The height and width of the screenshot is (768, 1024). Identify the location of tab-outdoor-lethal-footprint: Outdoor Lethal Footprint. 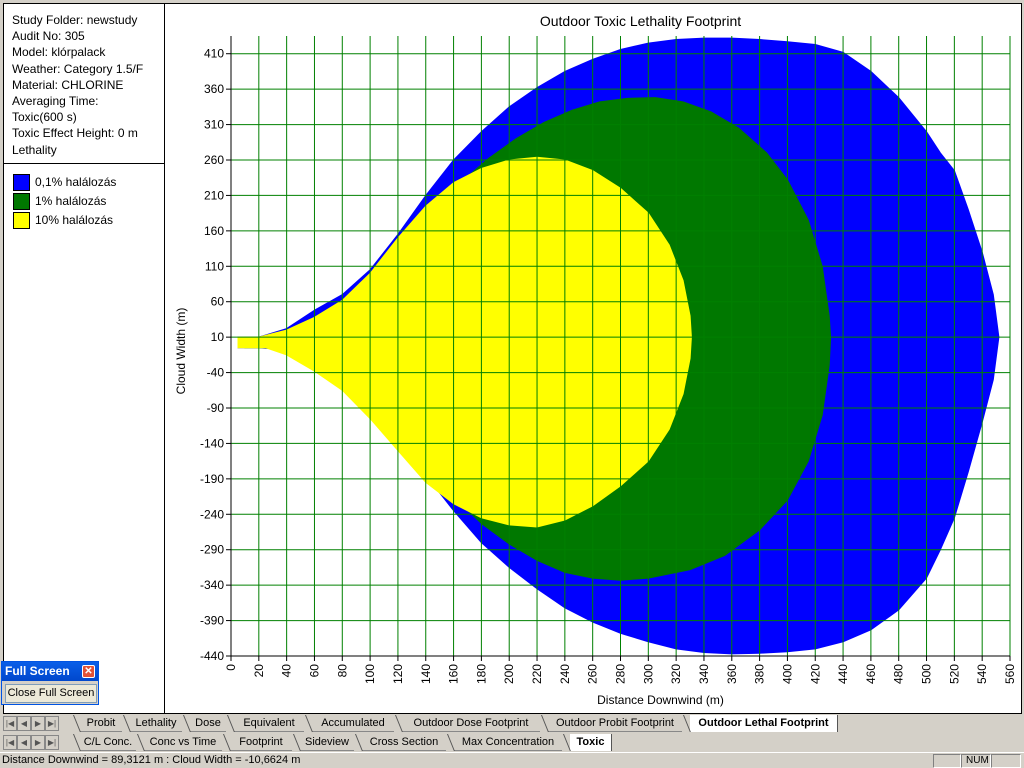
(764, 723).